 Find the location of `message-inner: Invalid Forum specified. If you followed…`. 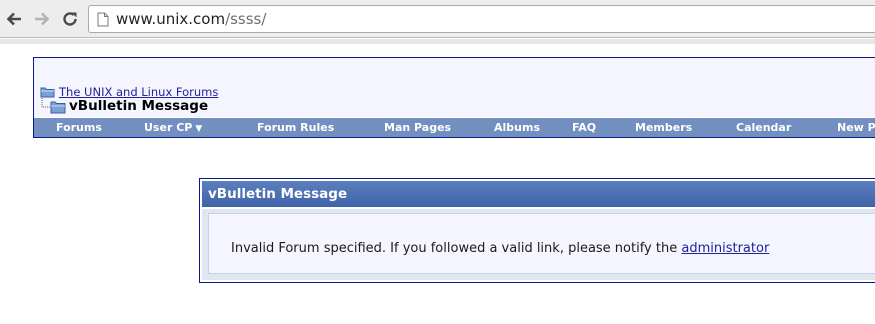

message-inner: Invalid Forum specified. If you followed… is located at coordinates (541, 243).